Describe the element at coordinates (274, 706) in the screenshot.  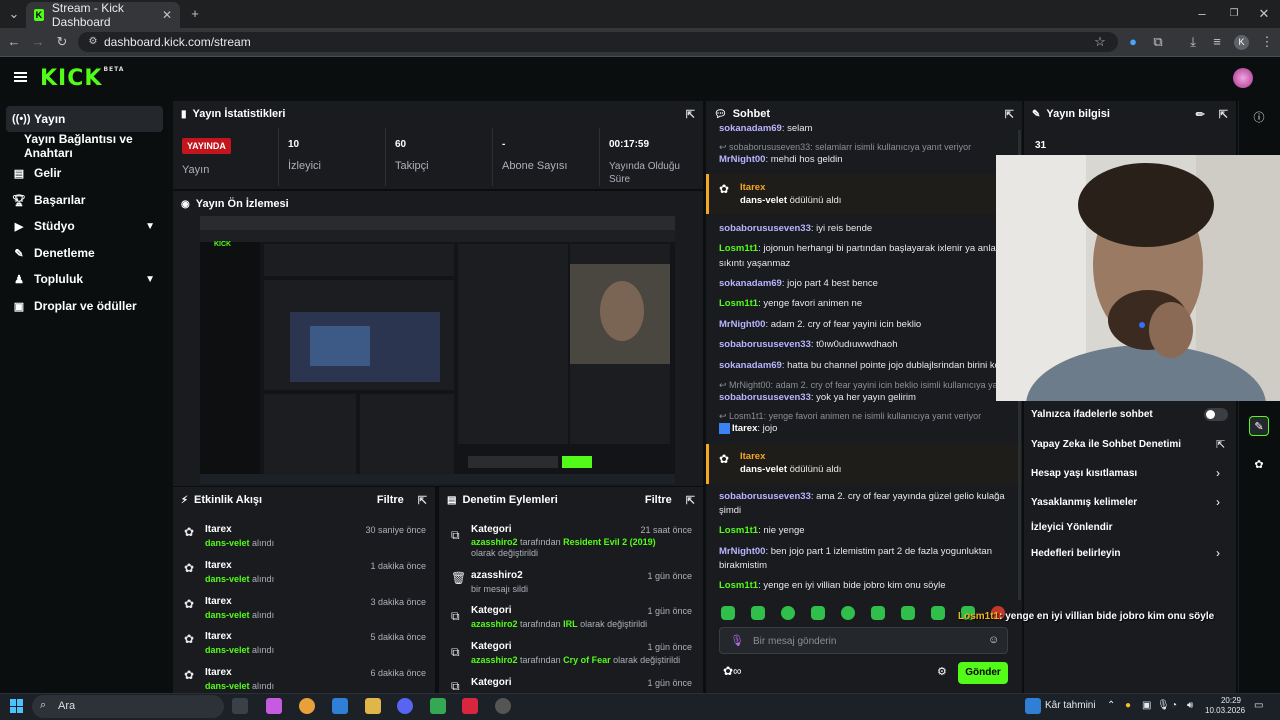
I see `copilot-icon` at that location.